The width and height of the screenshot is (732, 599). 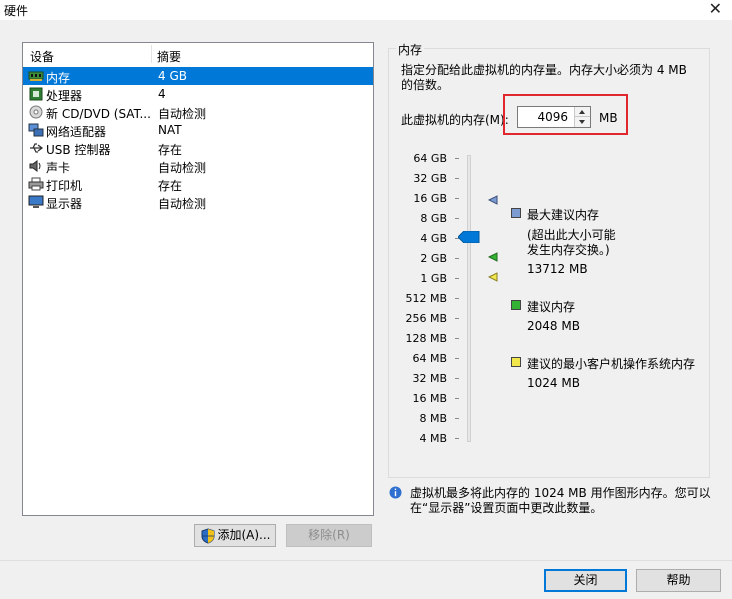 I want to click on device-name: 网络适配器, so click(x=76, y=132).